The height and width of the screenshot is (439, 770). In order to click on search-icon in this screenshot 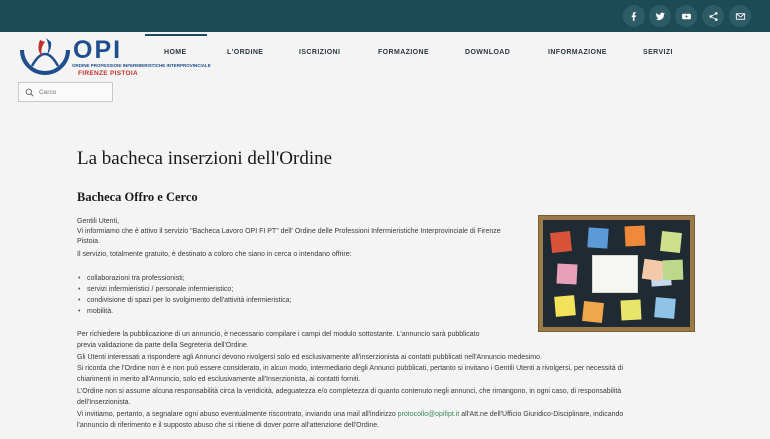, I will do `click(29, 92)`.